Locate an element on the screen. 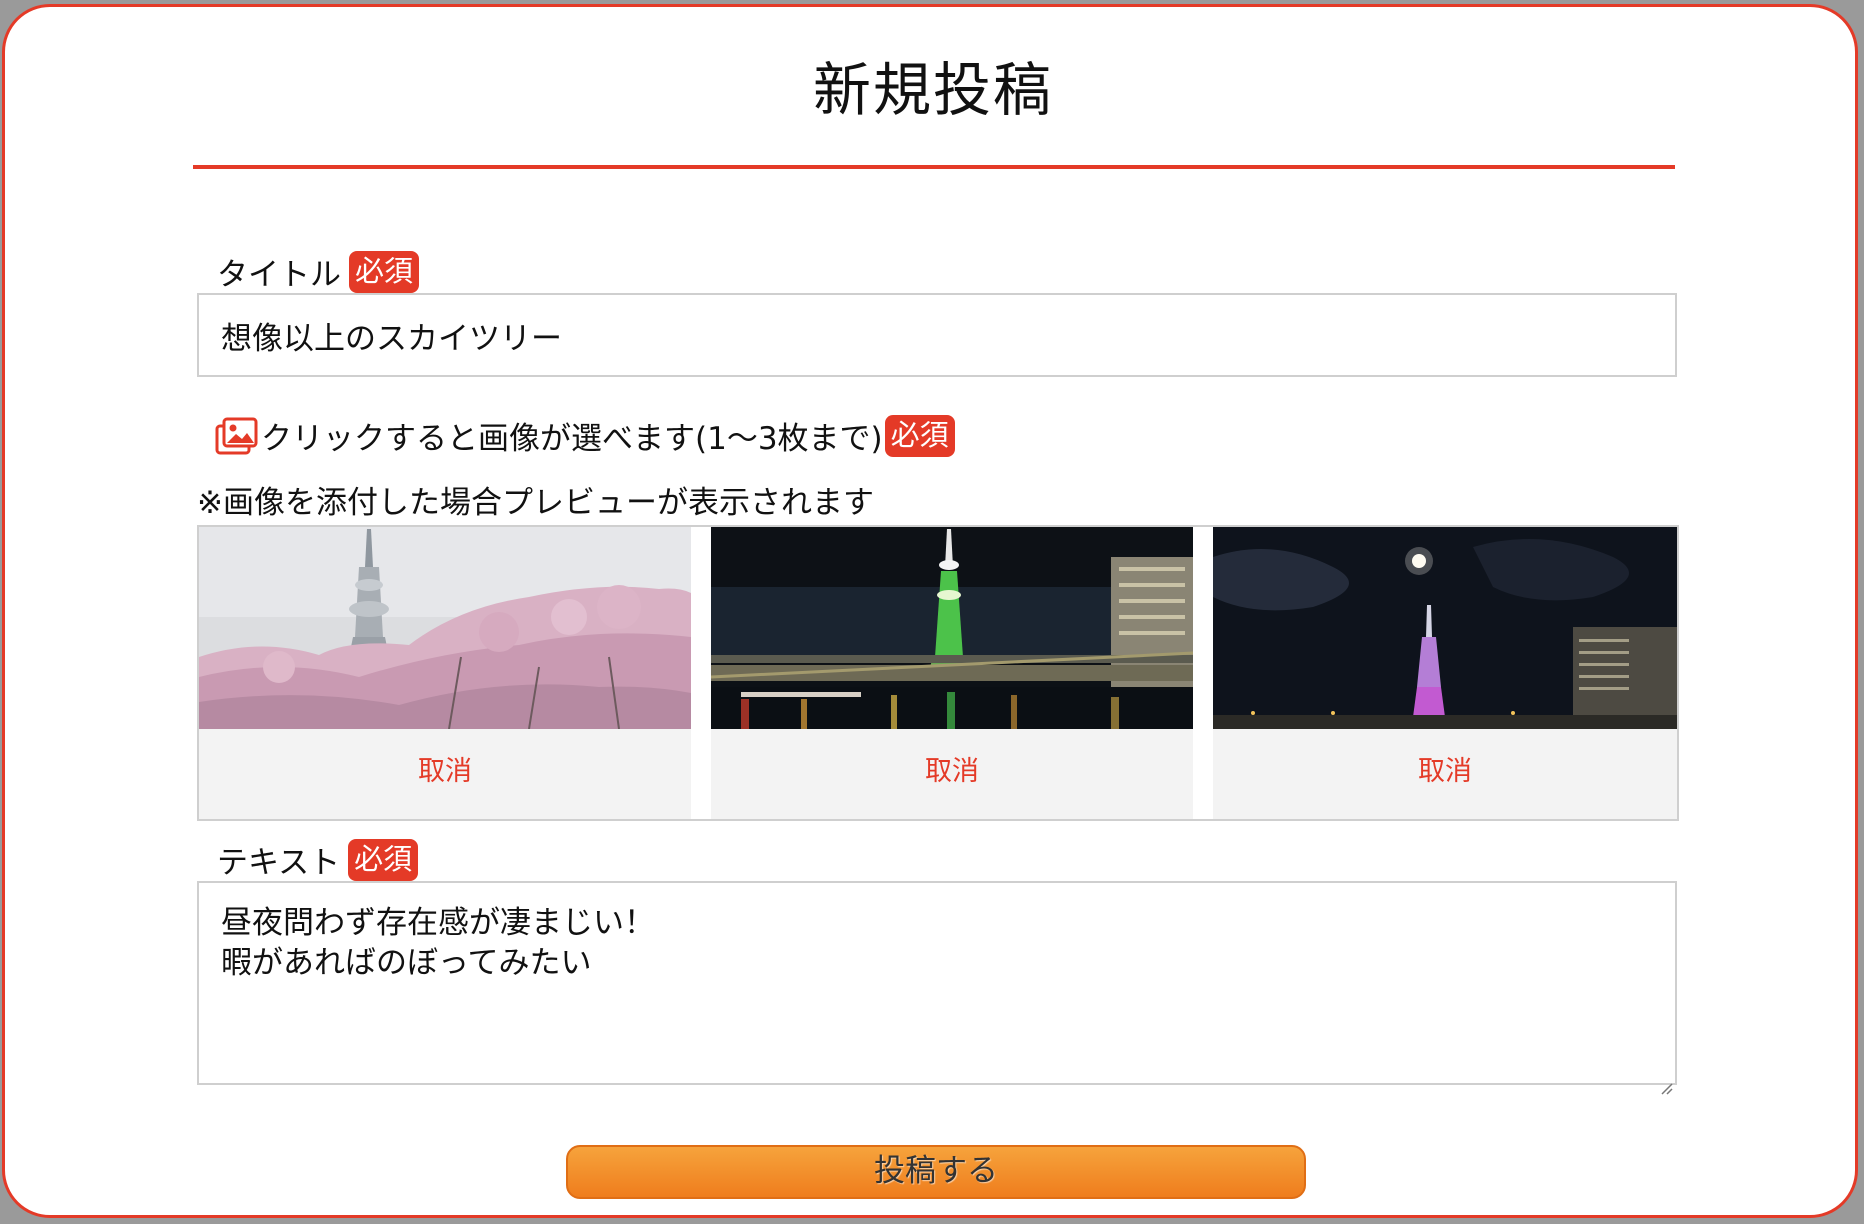 Image resolution: width=1864 pixels, height=1224 pixels. cancel-preview-3-button: 取消 is located at coordinates (1445, 768).